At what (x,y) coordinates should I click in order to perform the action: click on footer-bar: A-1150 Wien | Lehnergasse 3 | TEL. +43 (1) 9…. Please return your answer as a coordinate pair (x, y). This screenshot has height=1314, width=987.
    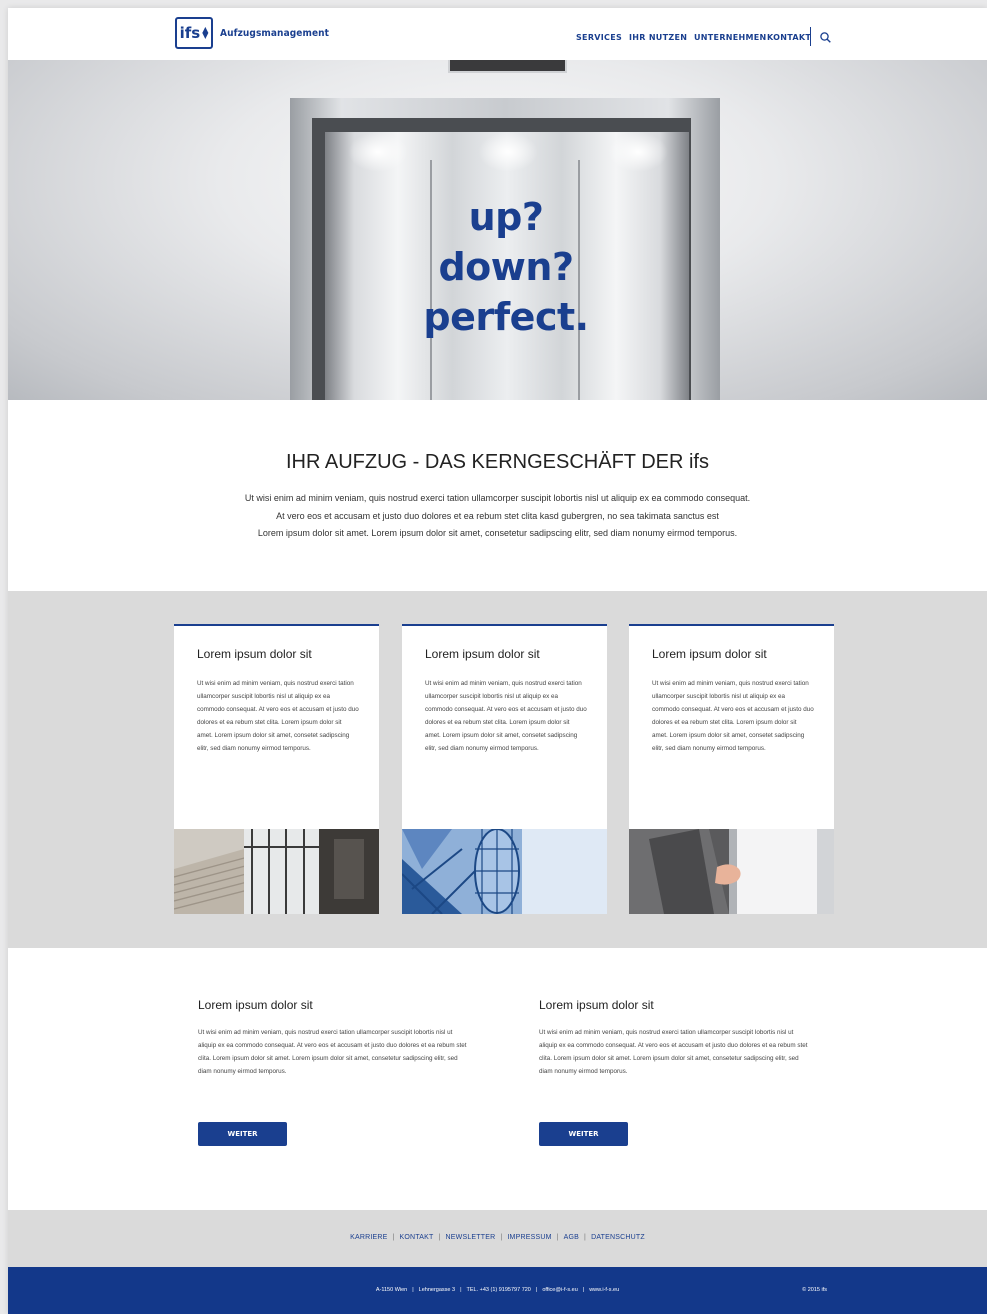
    Looking at the image, I should click on (497, 1290).